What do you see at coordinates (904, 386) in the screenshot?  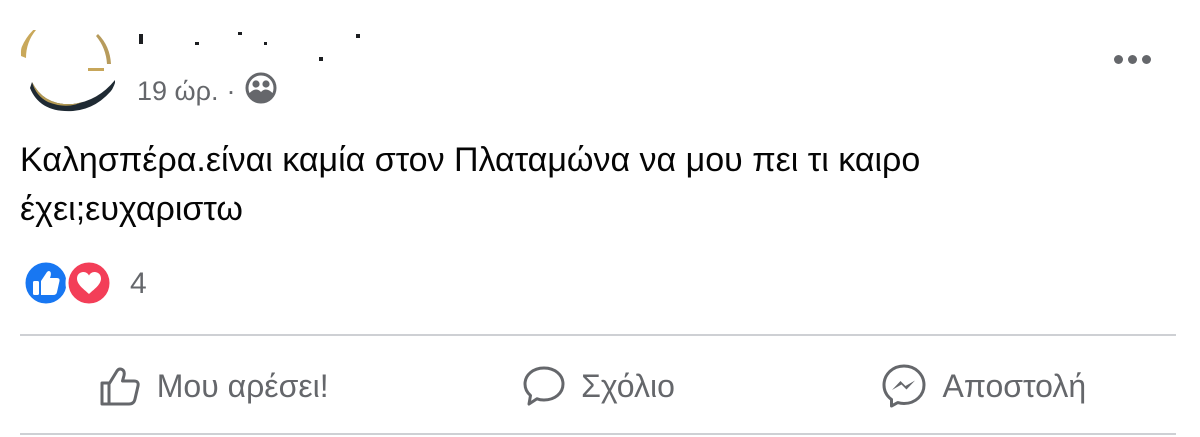 I see `messenger-icon` at bounding box center [904, 386].